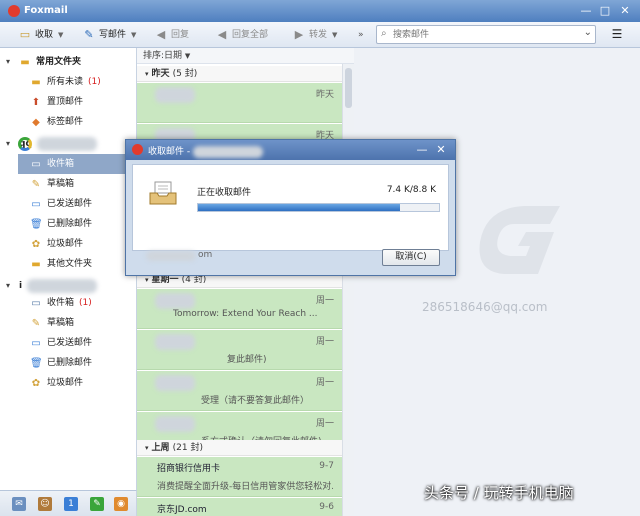 This screenshot has height=516, width=640. Describe the element at coordinates (239, 507) in the screenshot. I see `list-item: 京东JD.com 9-6` at that location.